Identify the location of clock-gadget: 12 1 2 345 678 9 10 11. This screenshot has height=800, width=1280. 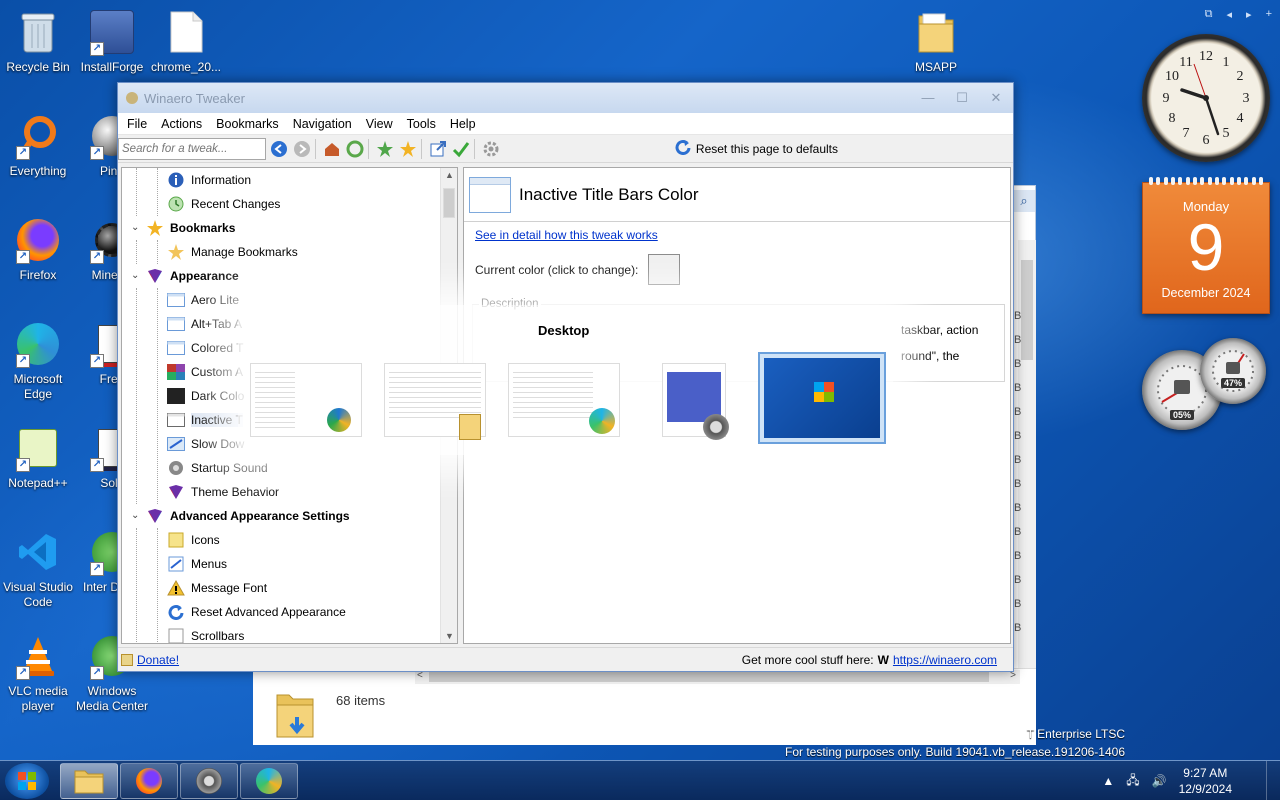
(1206, 98).